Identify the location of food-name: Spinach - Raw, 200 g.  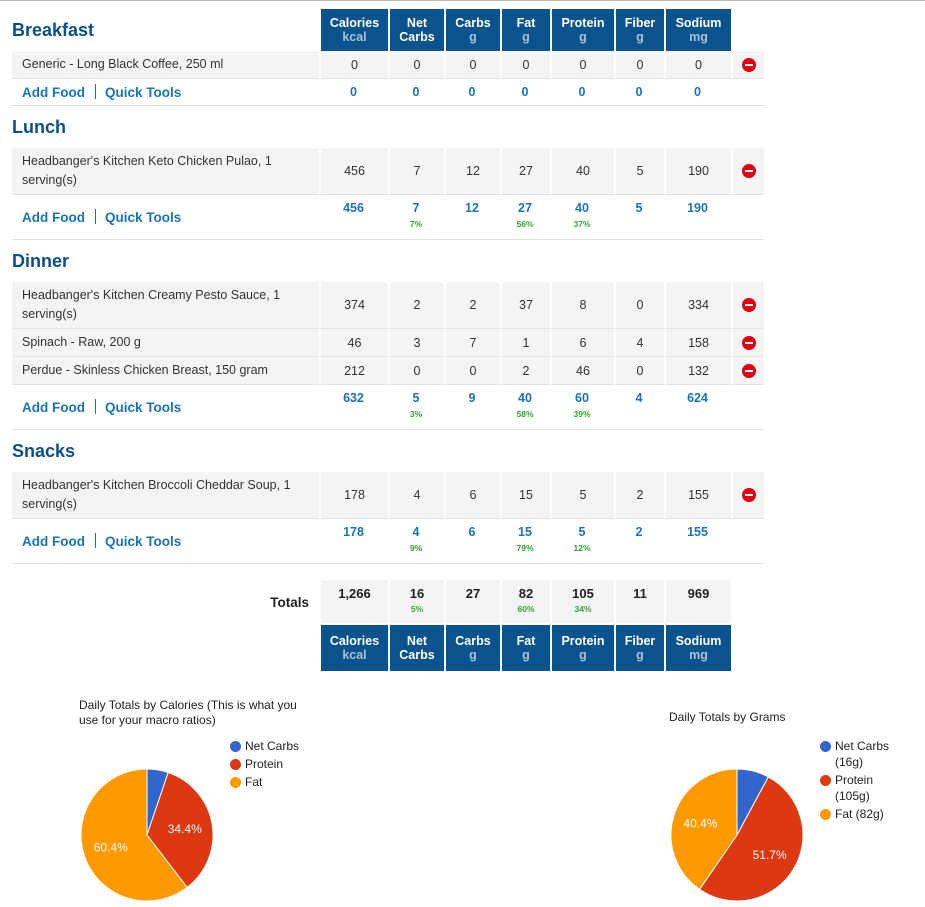
(165, 343).